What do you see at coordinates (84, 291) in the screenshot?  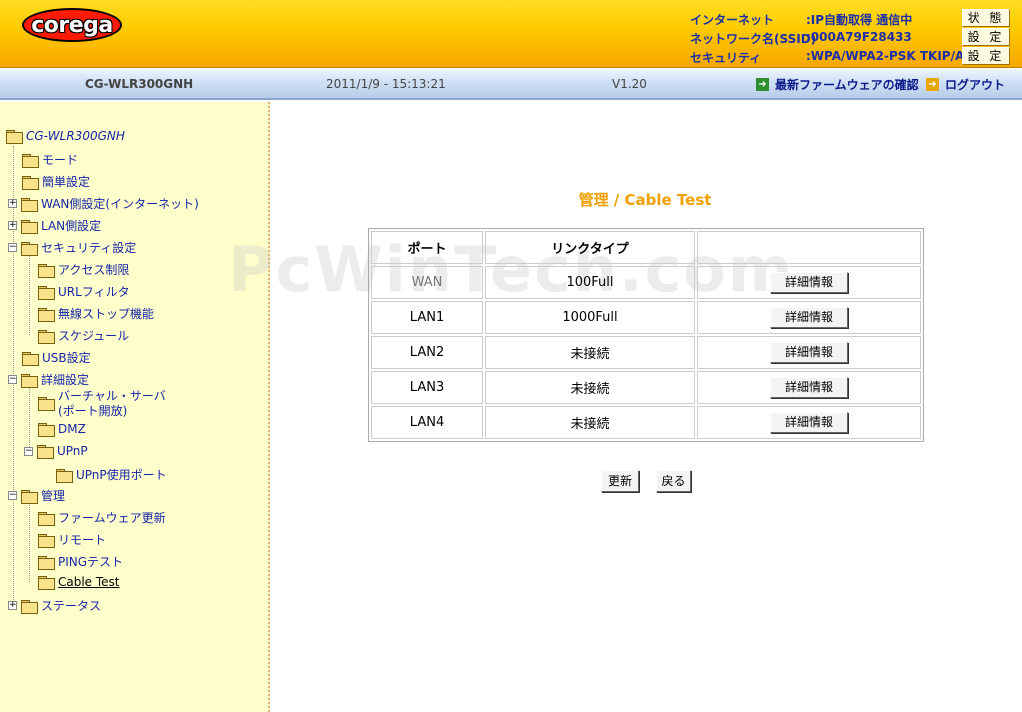 I see `sidebar-item-url-filter: URLフィルタ` at bounding box center [84, 291].